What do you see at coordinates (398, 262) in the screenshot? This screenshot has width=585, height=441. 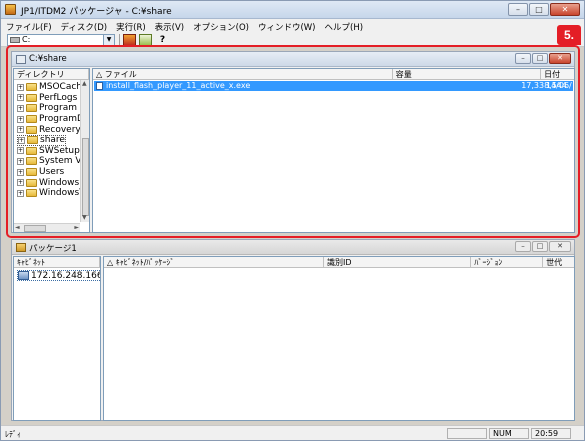 I see `column-header-id: 識別ID` at bounding box center [398, 262].